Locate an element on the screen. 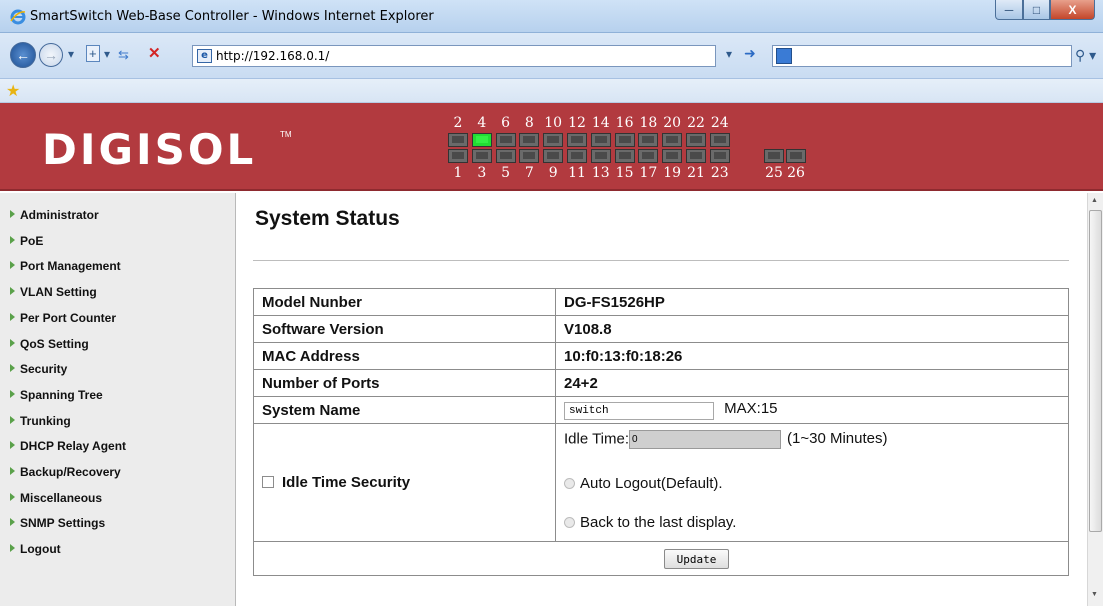 The image size is (1103, 606). port-number-label: 15 is located at coordinates (624, 173).